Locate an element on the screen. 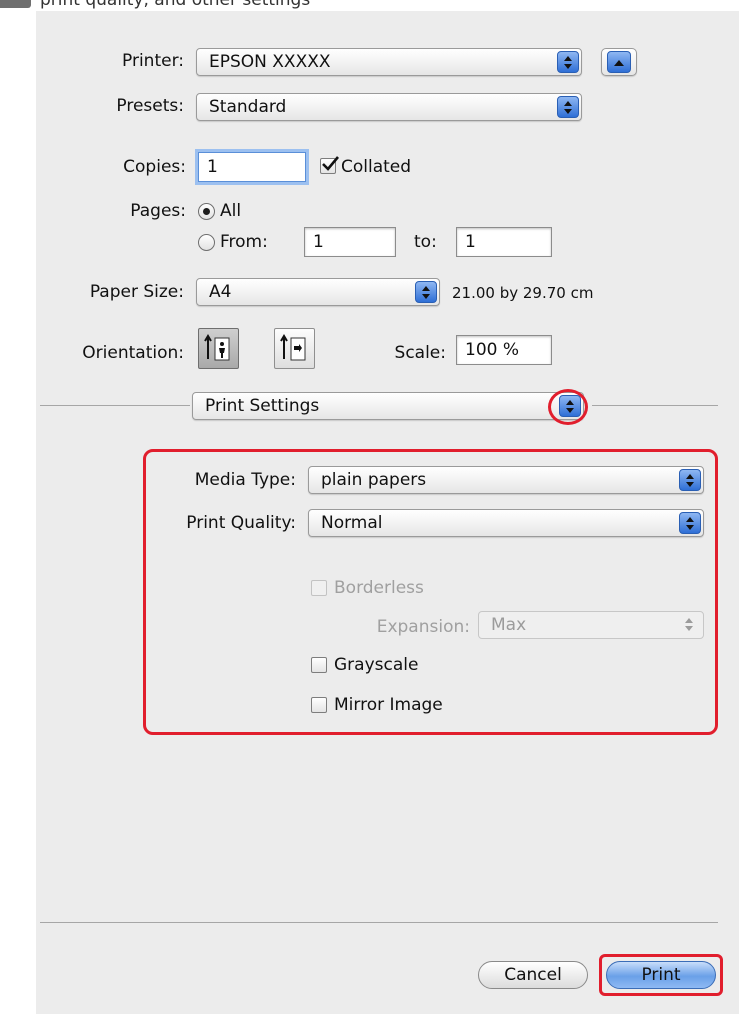  expansion-popup: Max is located at coordinates (591, 625).